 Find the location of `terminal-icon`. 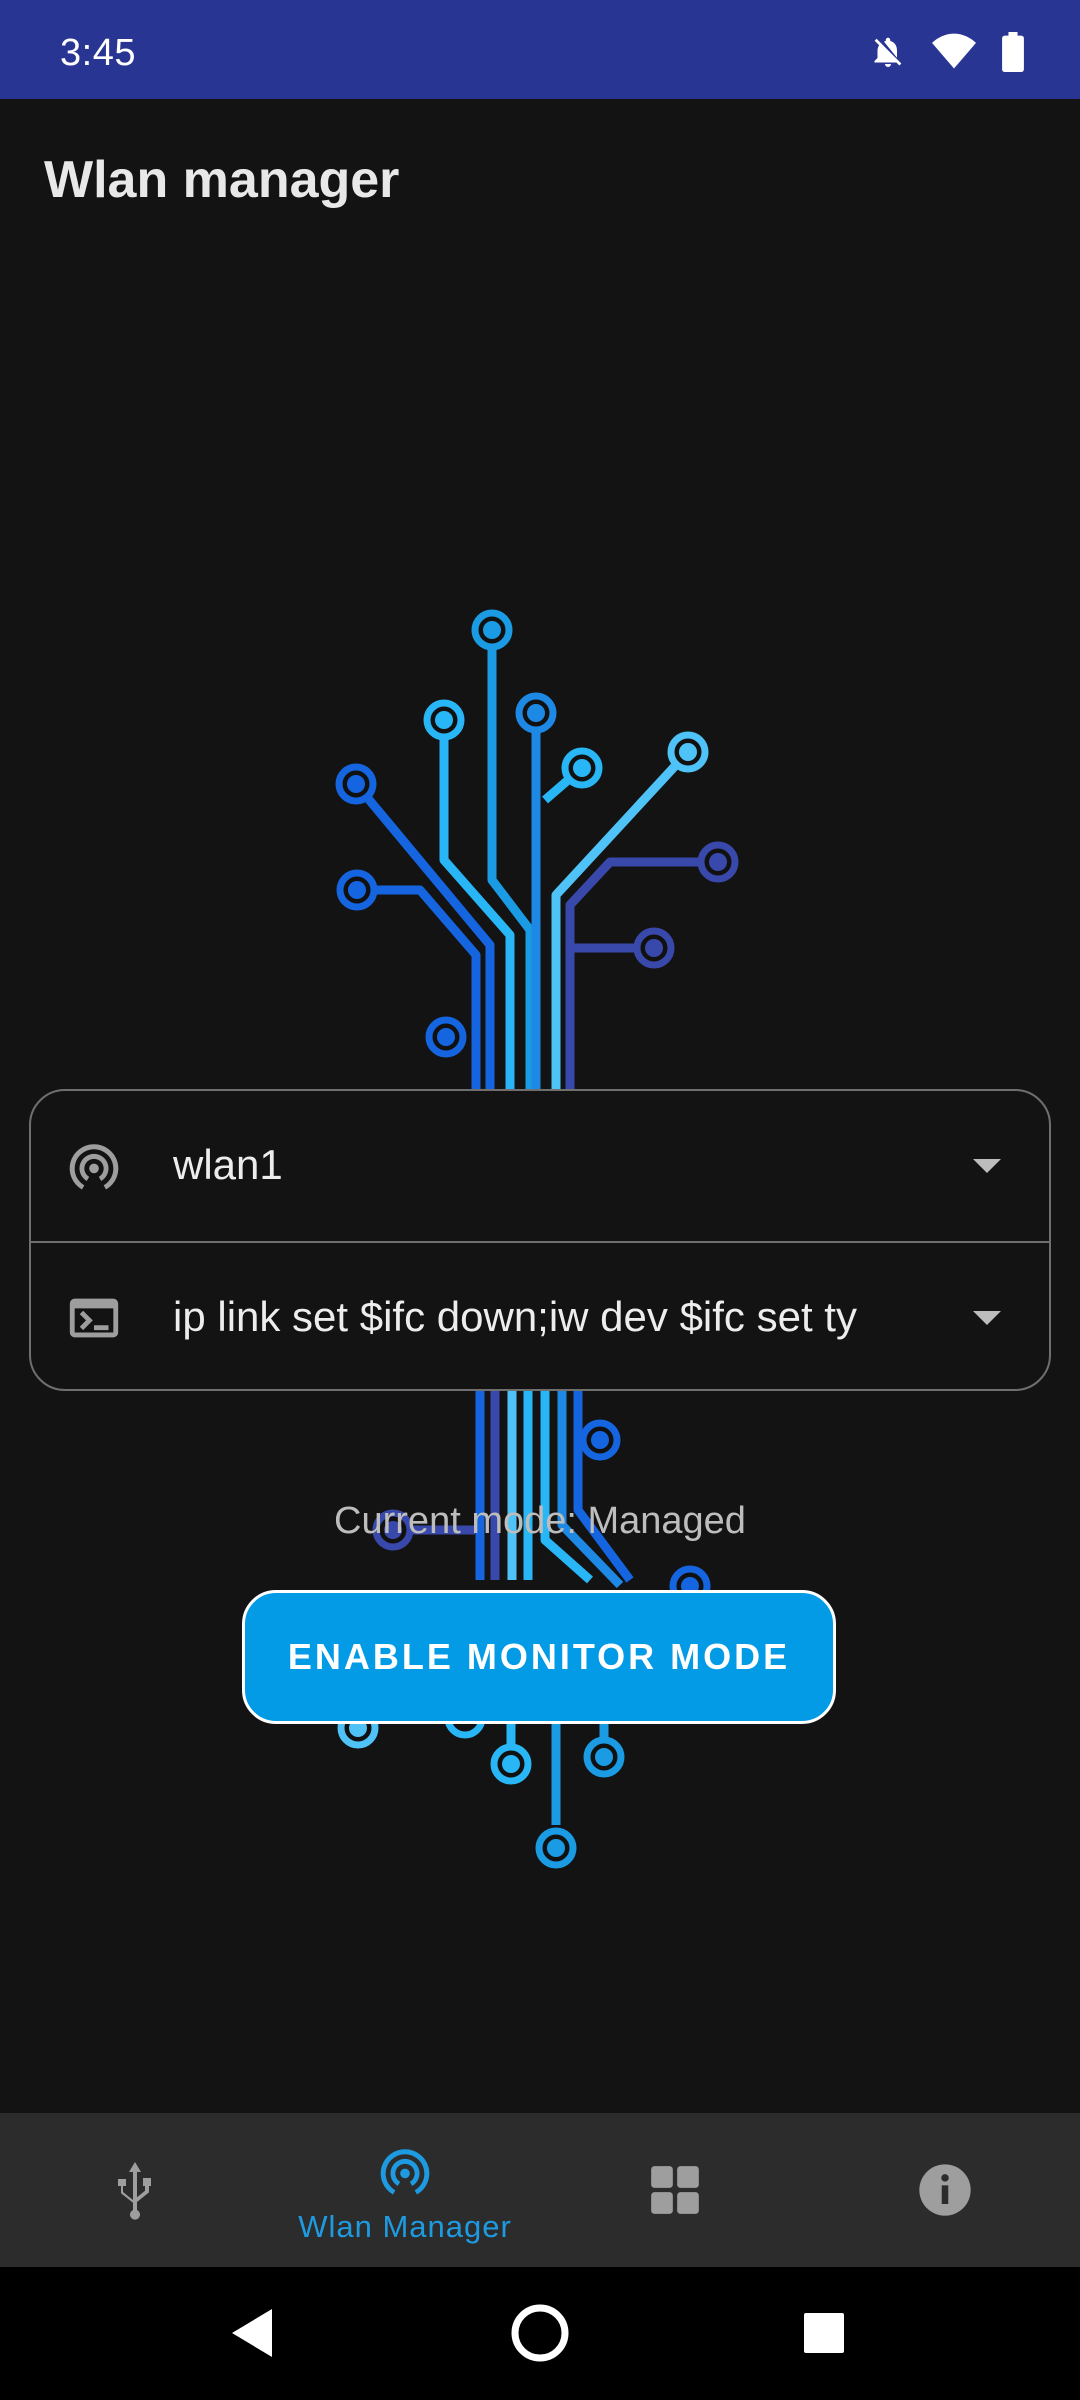

terminal-icon is located at coordinates (94, 1318).